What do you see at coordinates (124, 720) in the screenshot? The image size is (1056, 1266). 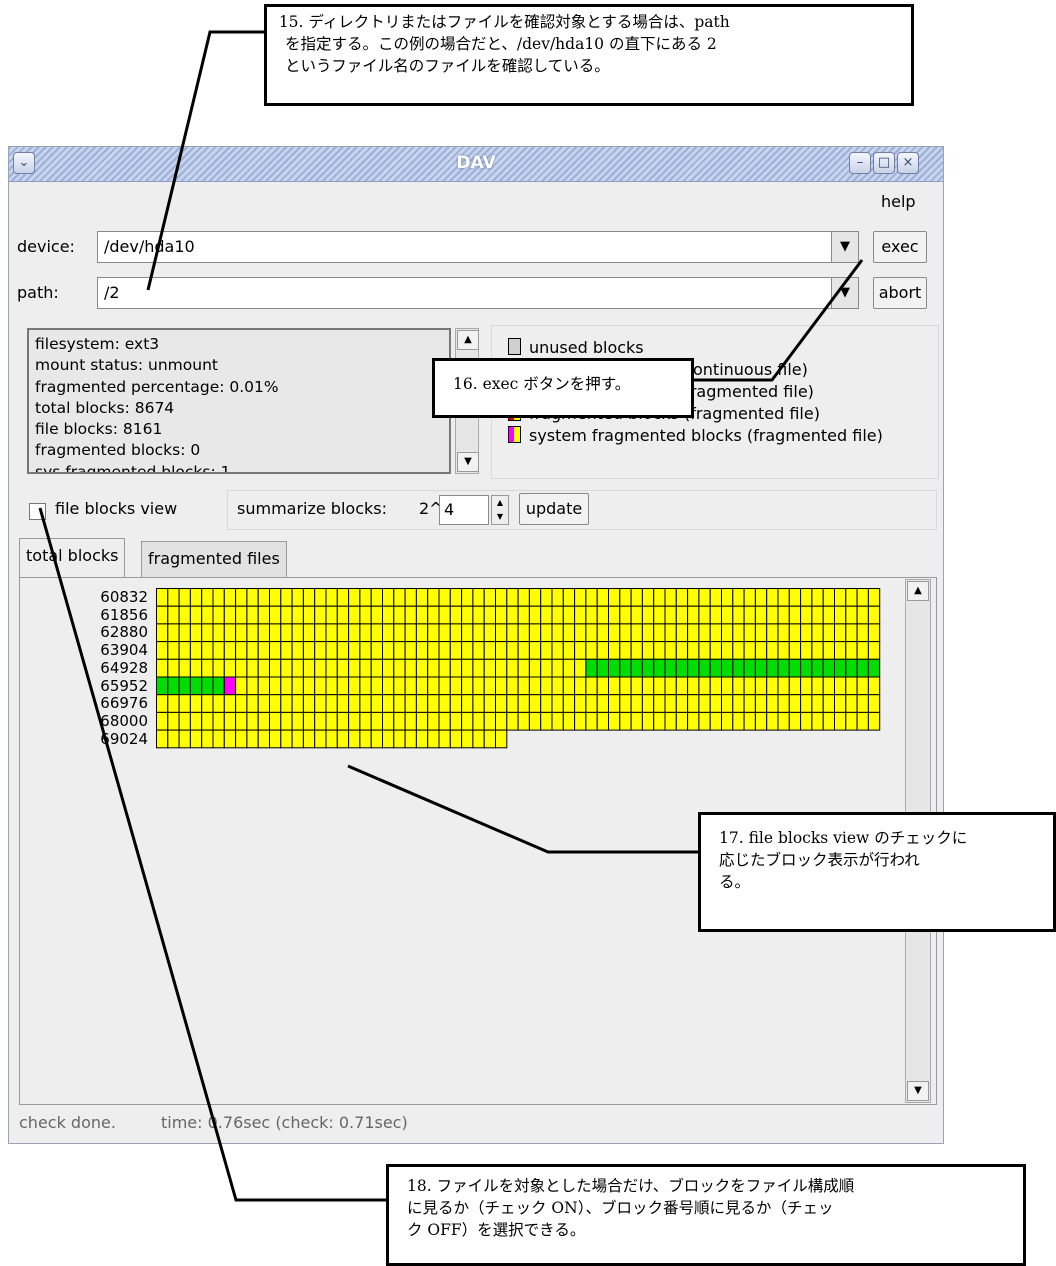 I see `block-row-label: 68000` at bounding box center [124, 720].